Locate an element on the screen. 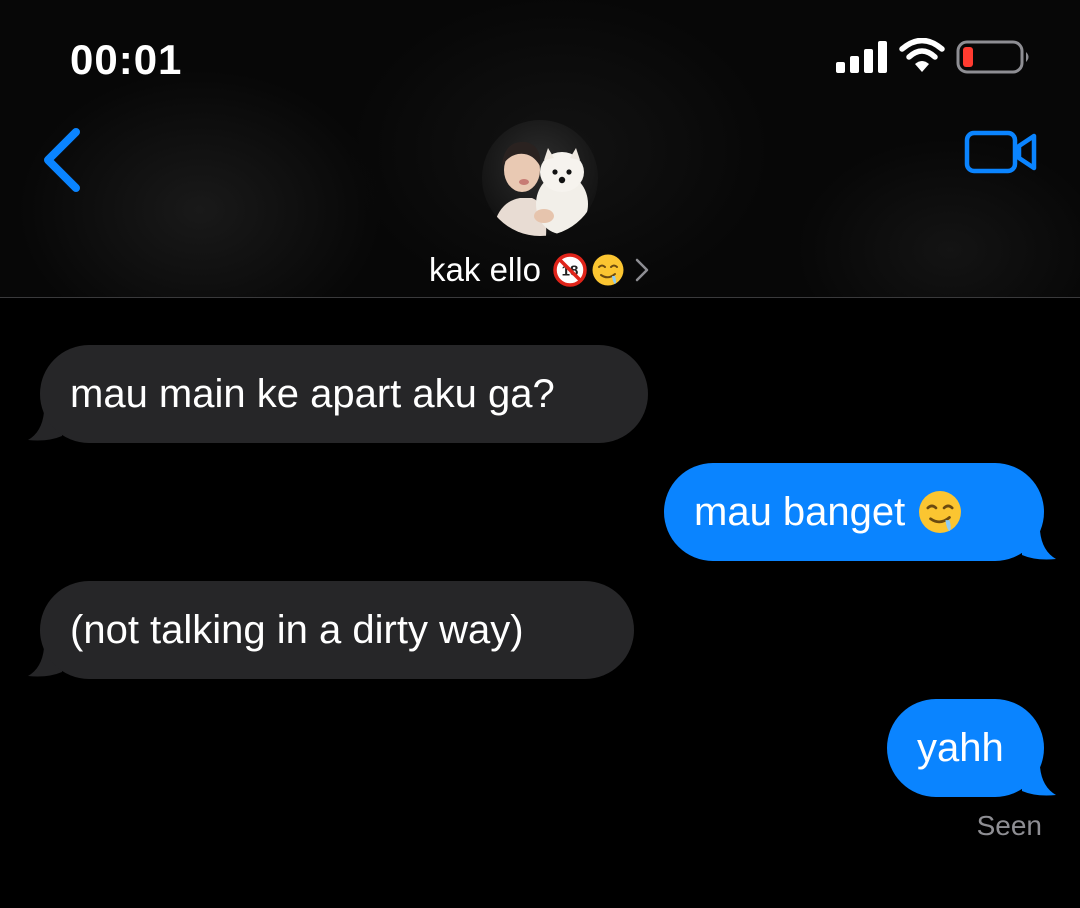 The height and width of the screenshot is (908, 1080). chevron-right-icon is located at coordinates (642, 270).